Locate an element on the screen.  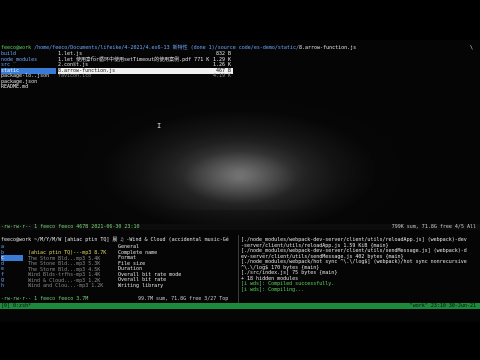
disk-usage: 799K sum, 71.8G free 4/5 All is located at coordinates (433, 227).